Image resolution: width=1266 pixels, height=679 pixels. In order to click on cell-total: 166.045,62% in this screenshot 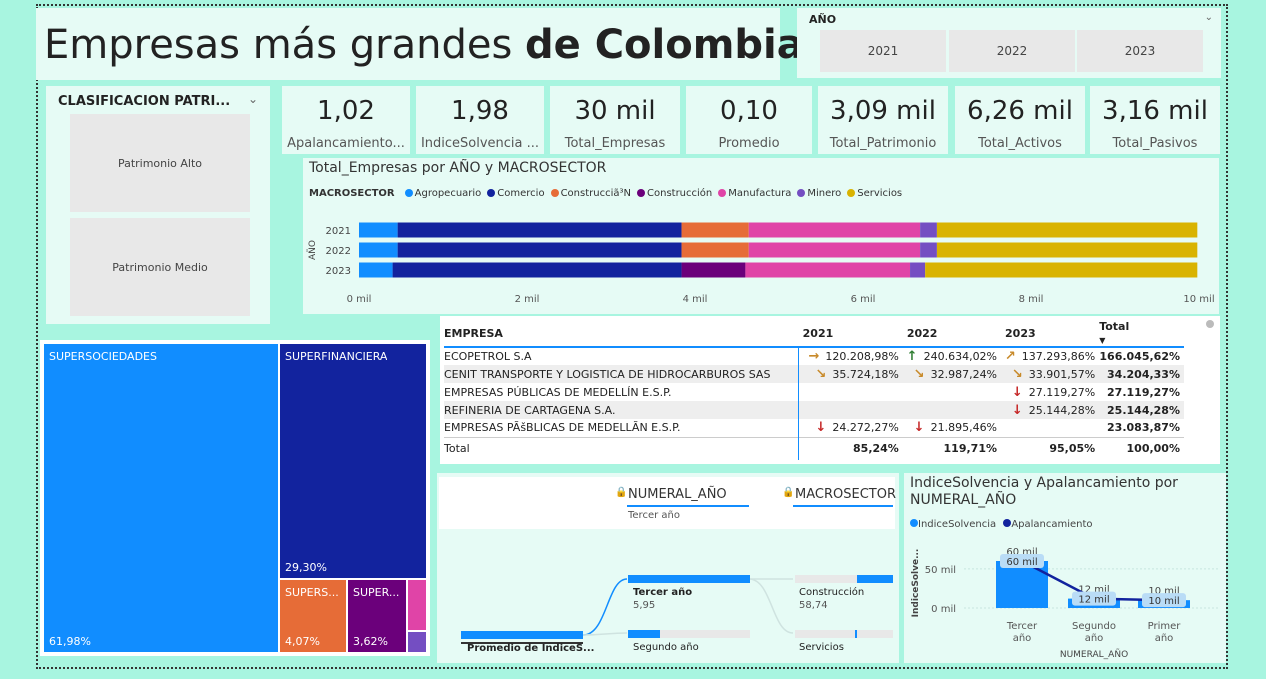, I will do `click(1139, 356)`.